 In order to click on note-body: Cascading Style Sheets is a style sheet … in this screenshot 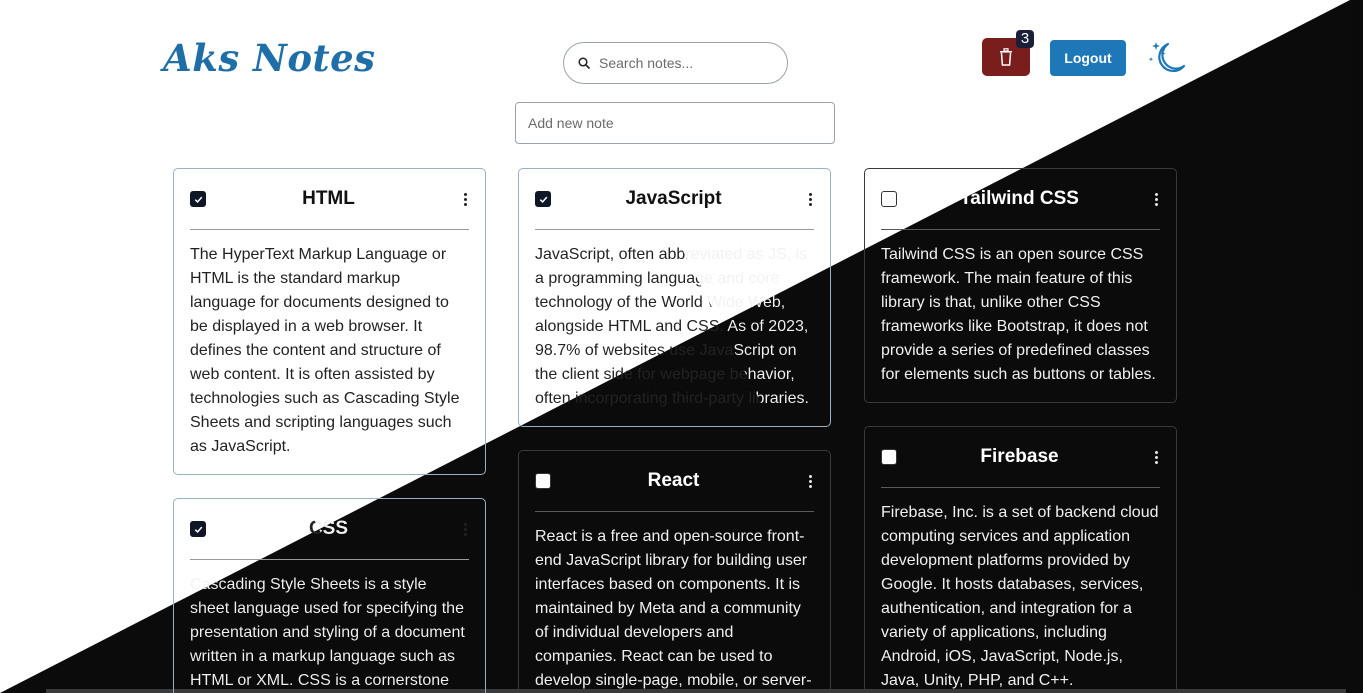, I will do `click(329, 626)`.